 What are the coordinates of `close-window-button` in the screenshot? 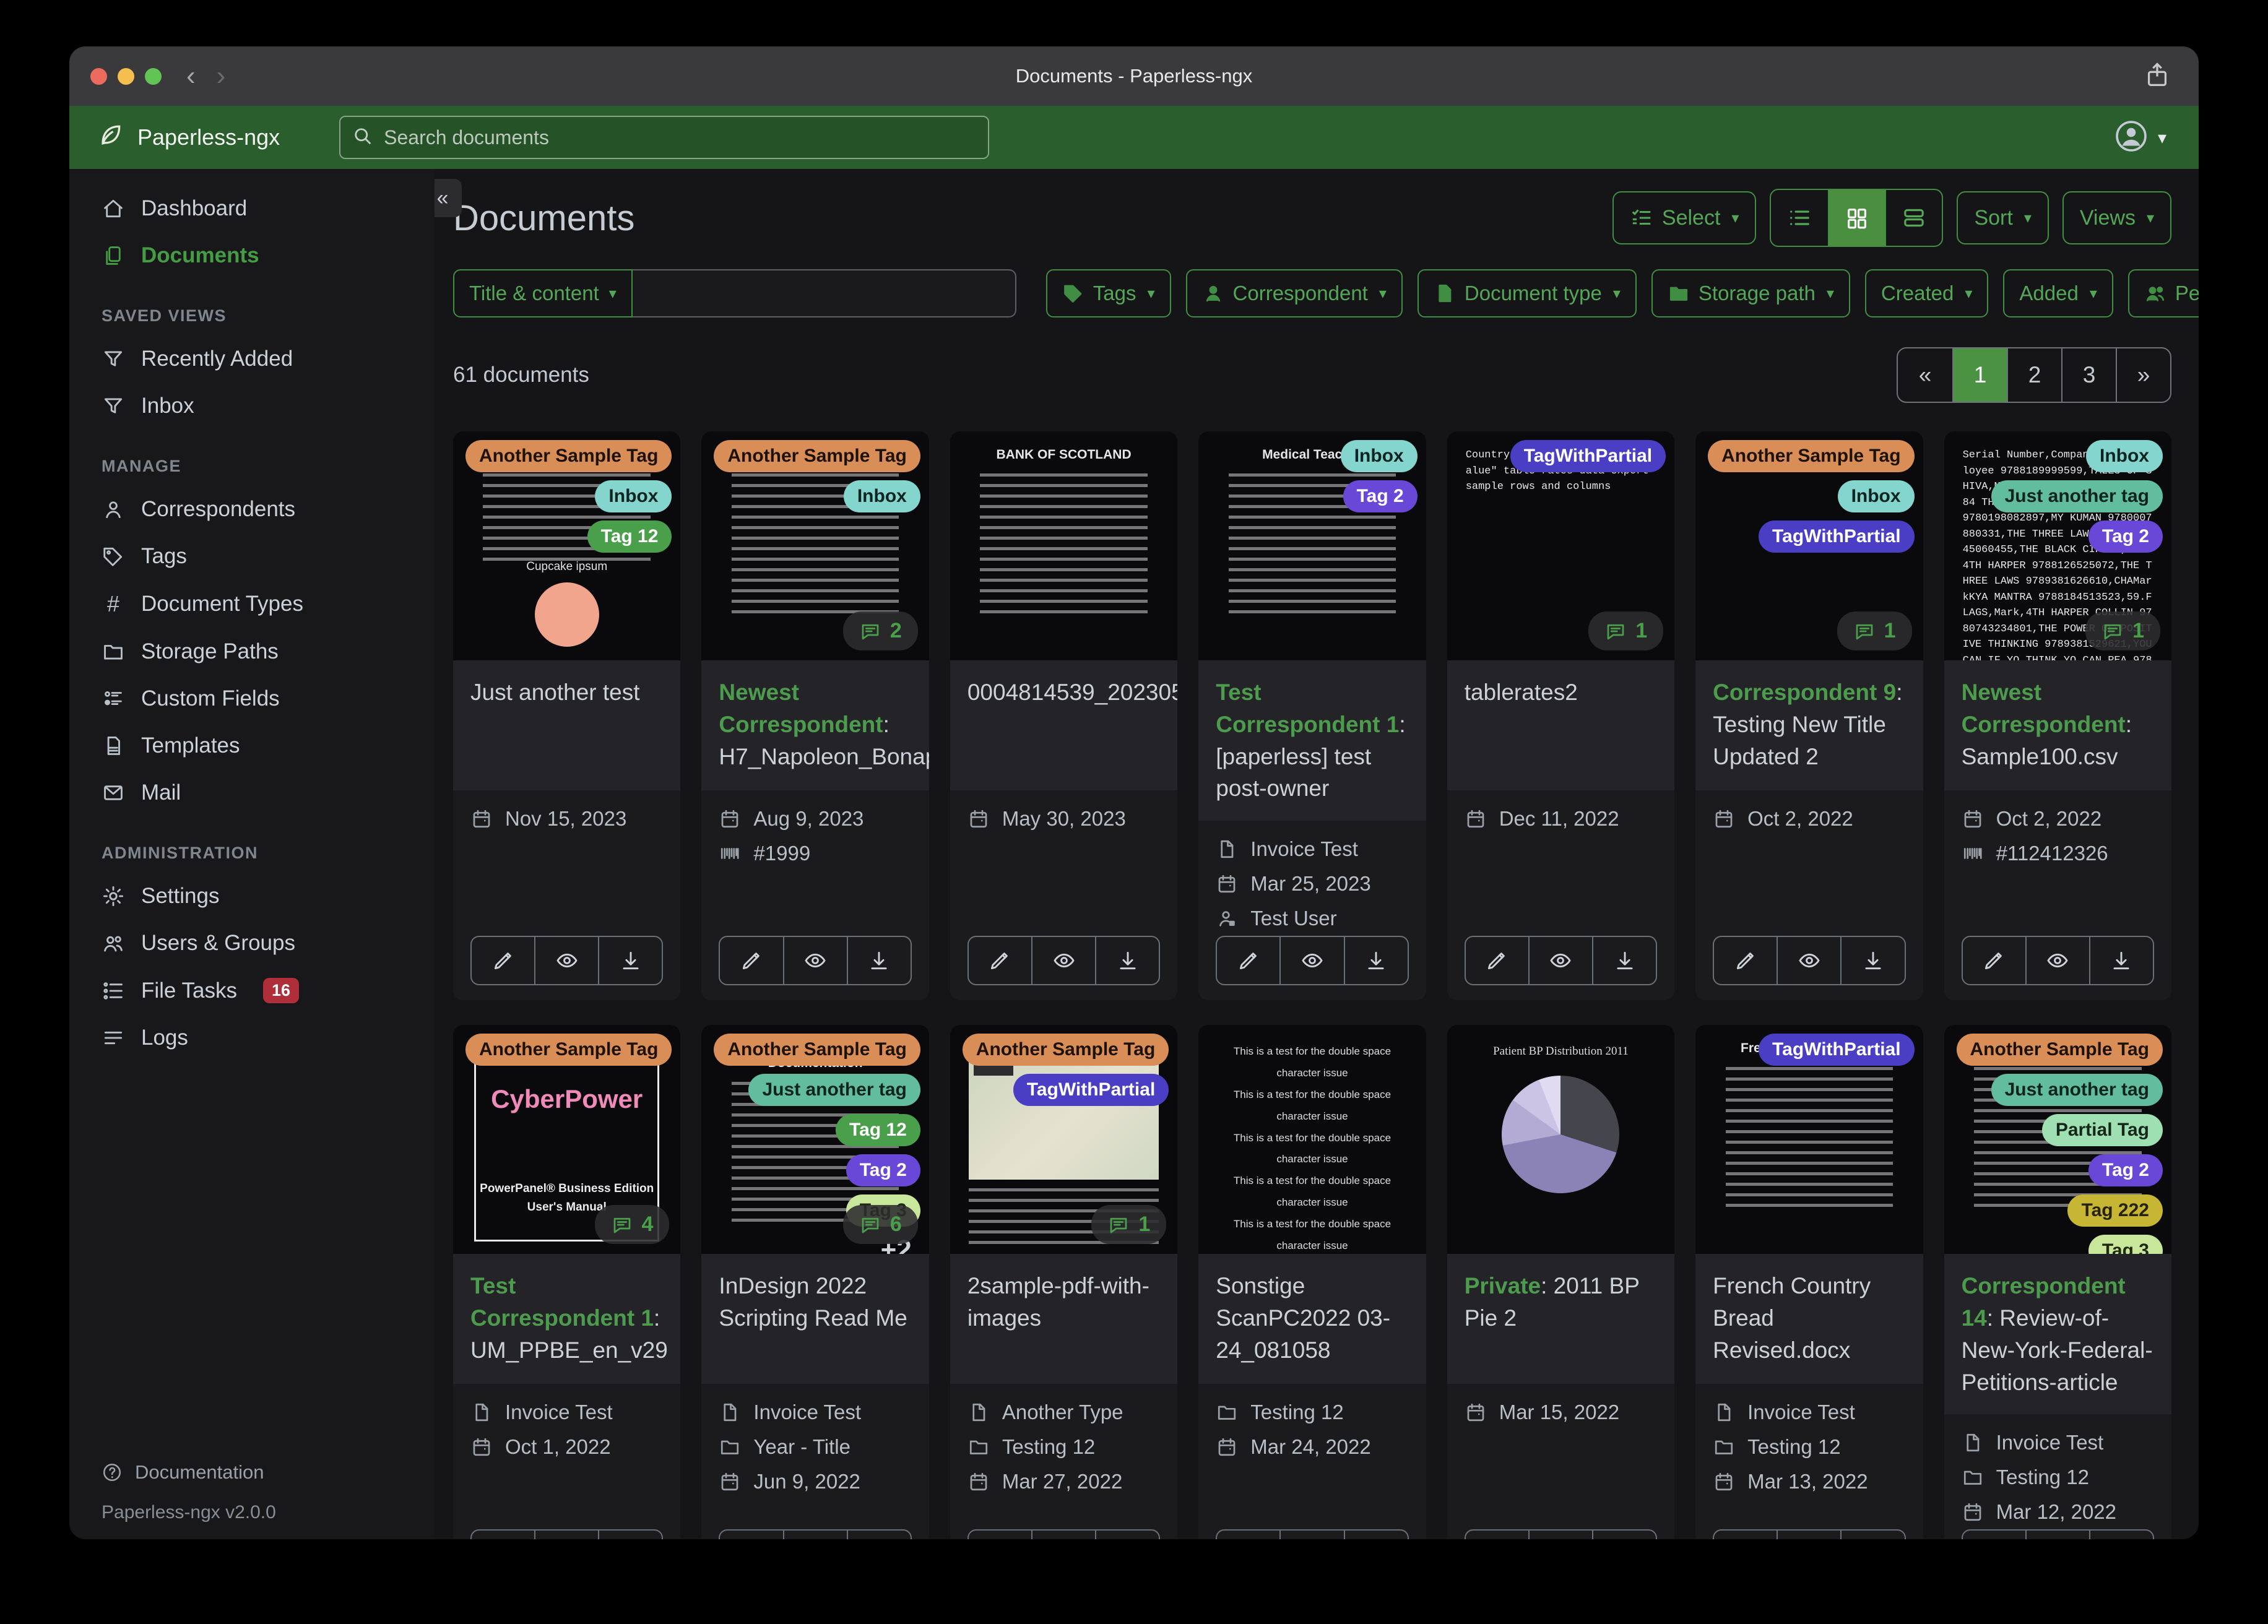 It's located at (98, 76).